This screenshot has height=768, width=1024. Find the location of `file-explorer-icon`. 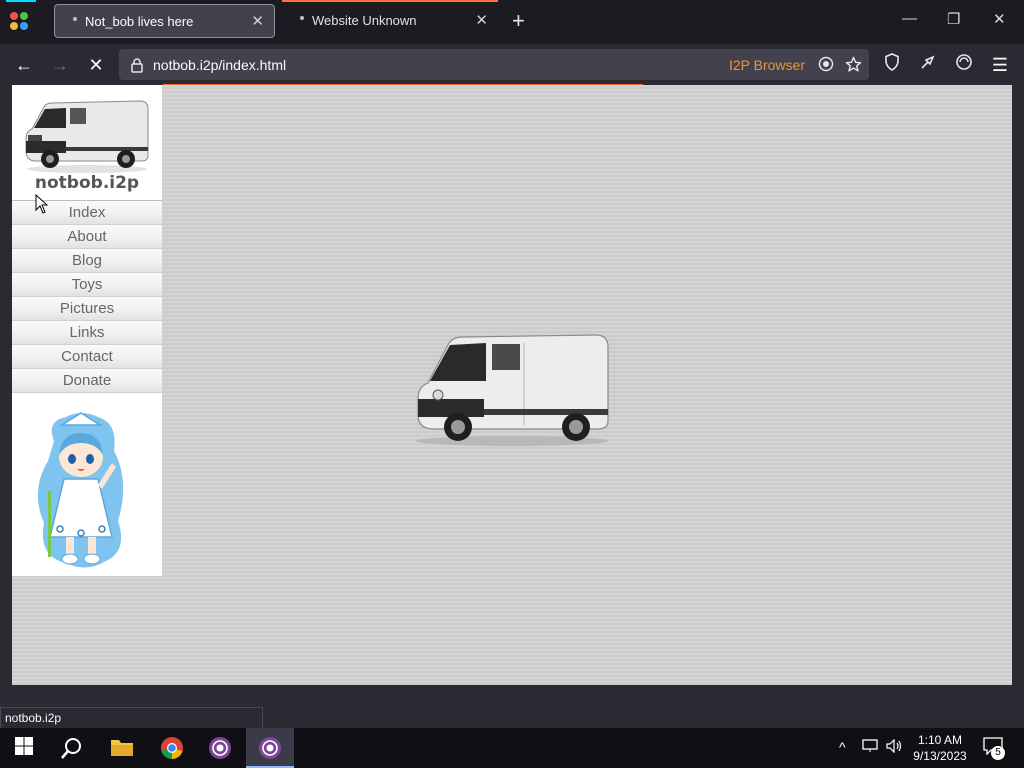

file-explorer-icon is located at coordinates (122, 748).